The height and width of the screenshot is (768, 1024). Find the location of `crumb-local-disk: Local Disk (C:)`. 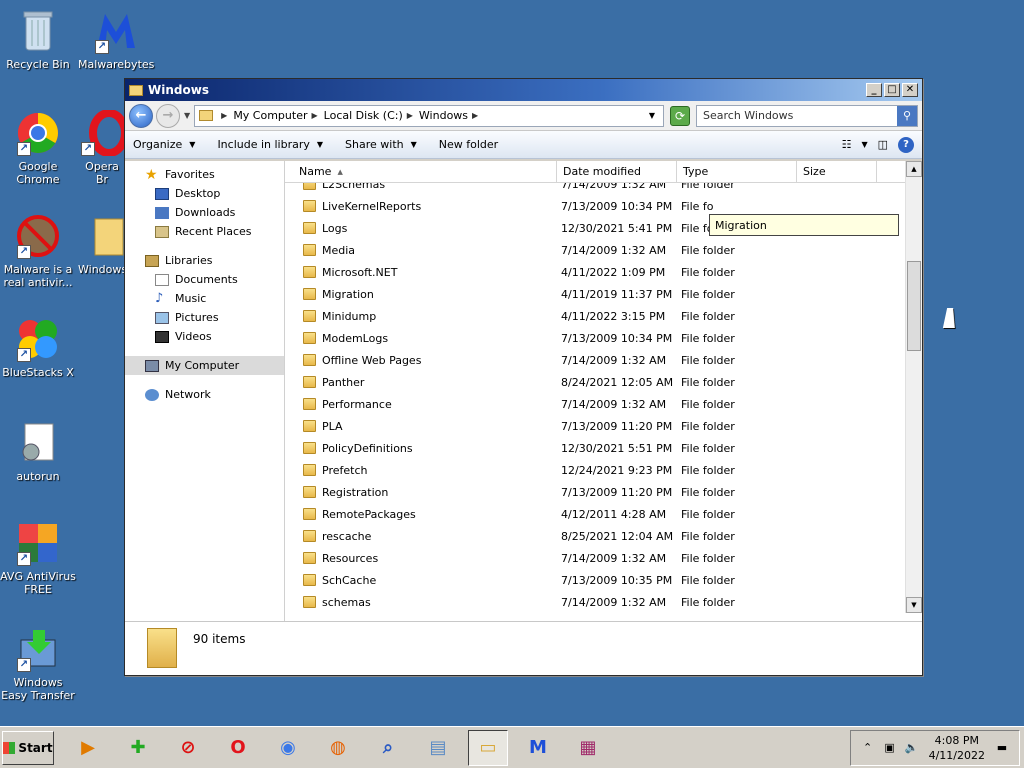

crumb-local-disk: Local Disk (C:) is located at coordinates (363, 115).